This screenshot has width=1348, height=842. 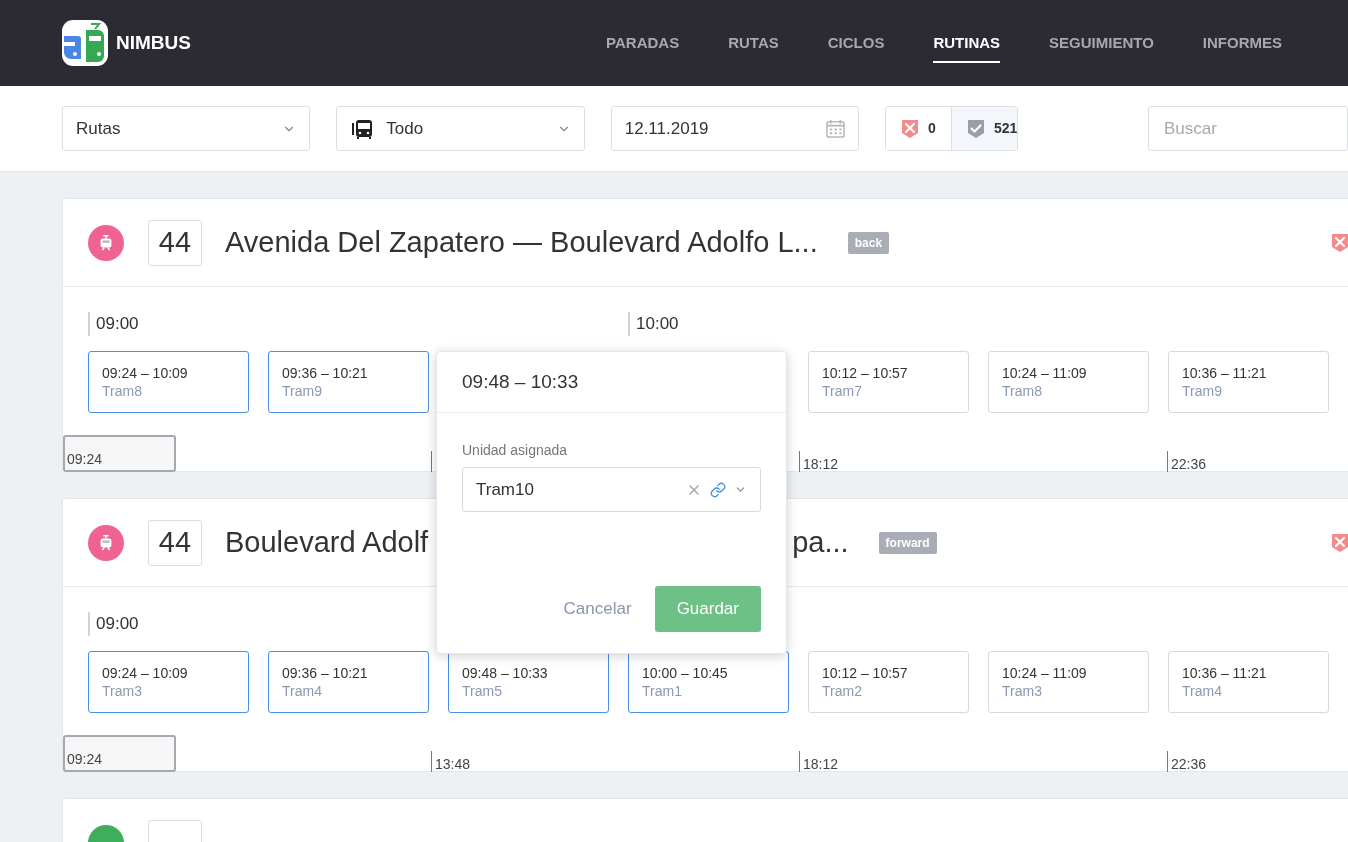 What do you see at coordinates (85, 43) in the screenshot?
I see `logo-icon` at bounding box center [85, 43].